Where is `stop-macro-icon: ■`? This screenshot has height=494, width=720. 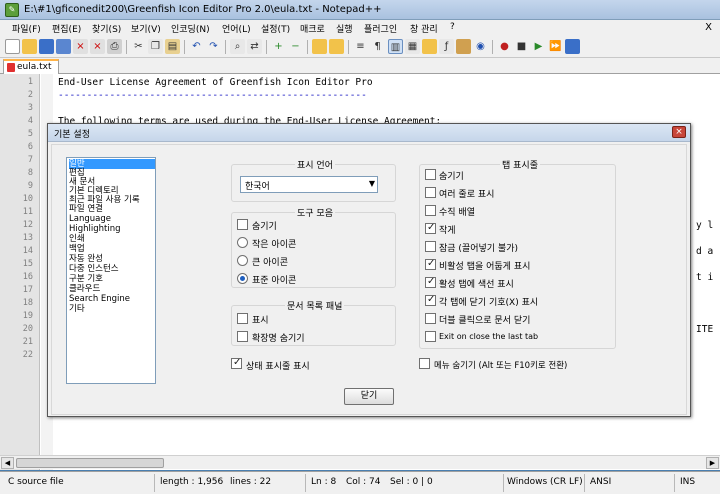
stop-macro-icon: ■ is located at coordinates (521, 46).